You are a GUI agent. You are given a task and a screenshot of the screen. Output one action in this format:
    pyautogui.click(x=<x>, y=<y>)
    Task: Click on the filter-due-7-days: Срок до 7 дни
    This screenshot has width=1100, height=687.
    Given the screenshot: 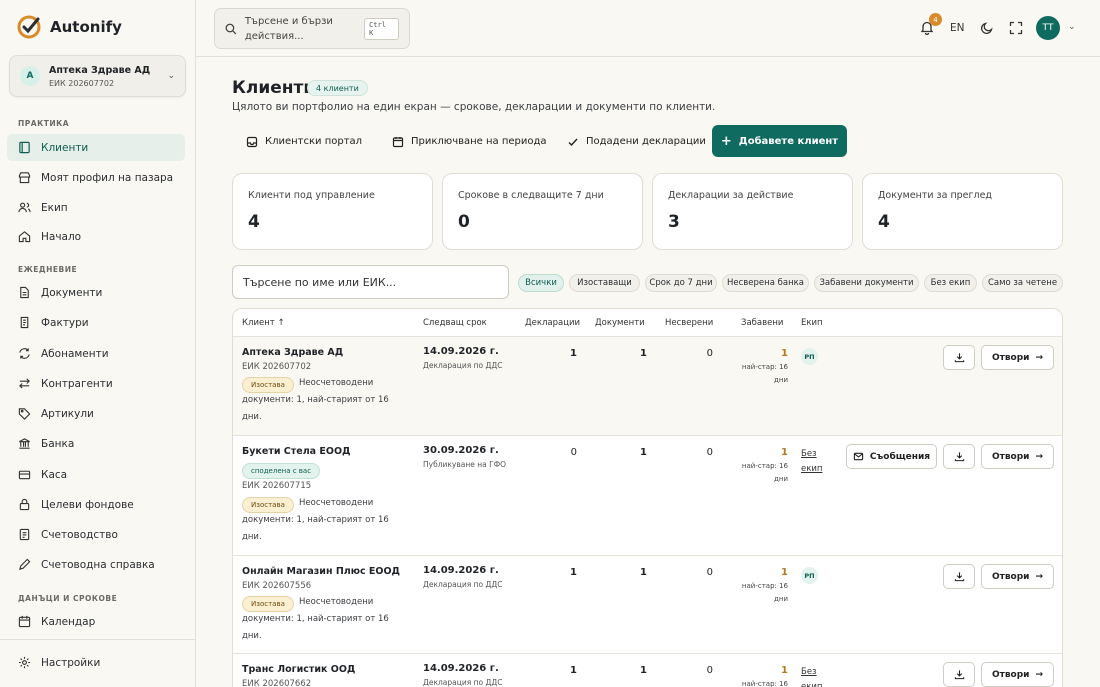 What is the action you would take?
    pyautogui.click(x=681, y=283)
    